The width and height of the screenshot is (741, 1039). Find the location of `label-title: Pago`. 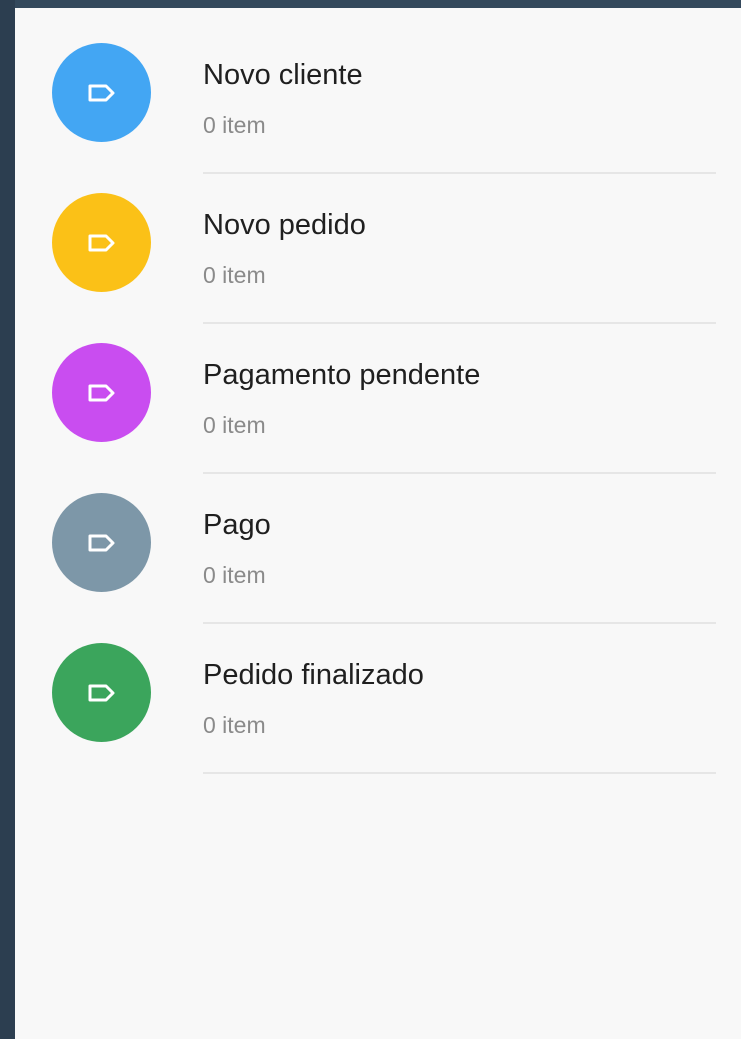

label-title: Pago is located at coordinates (237, 525).